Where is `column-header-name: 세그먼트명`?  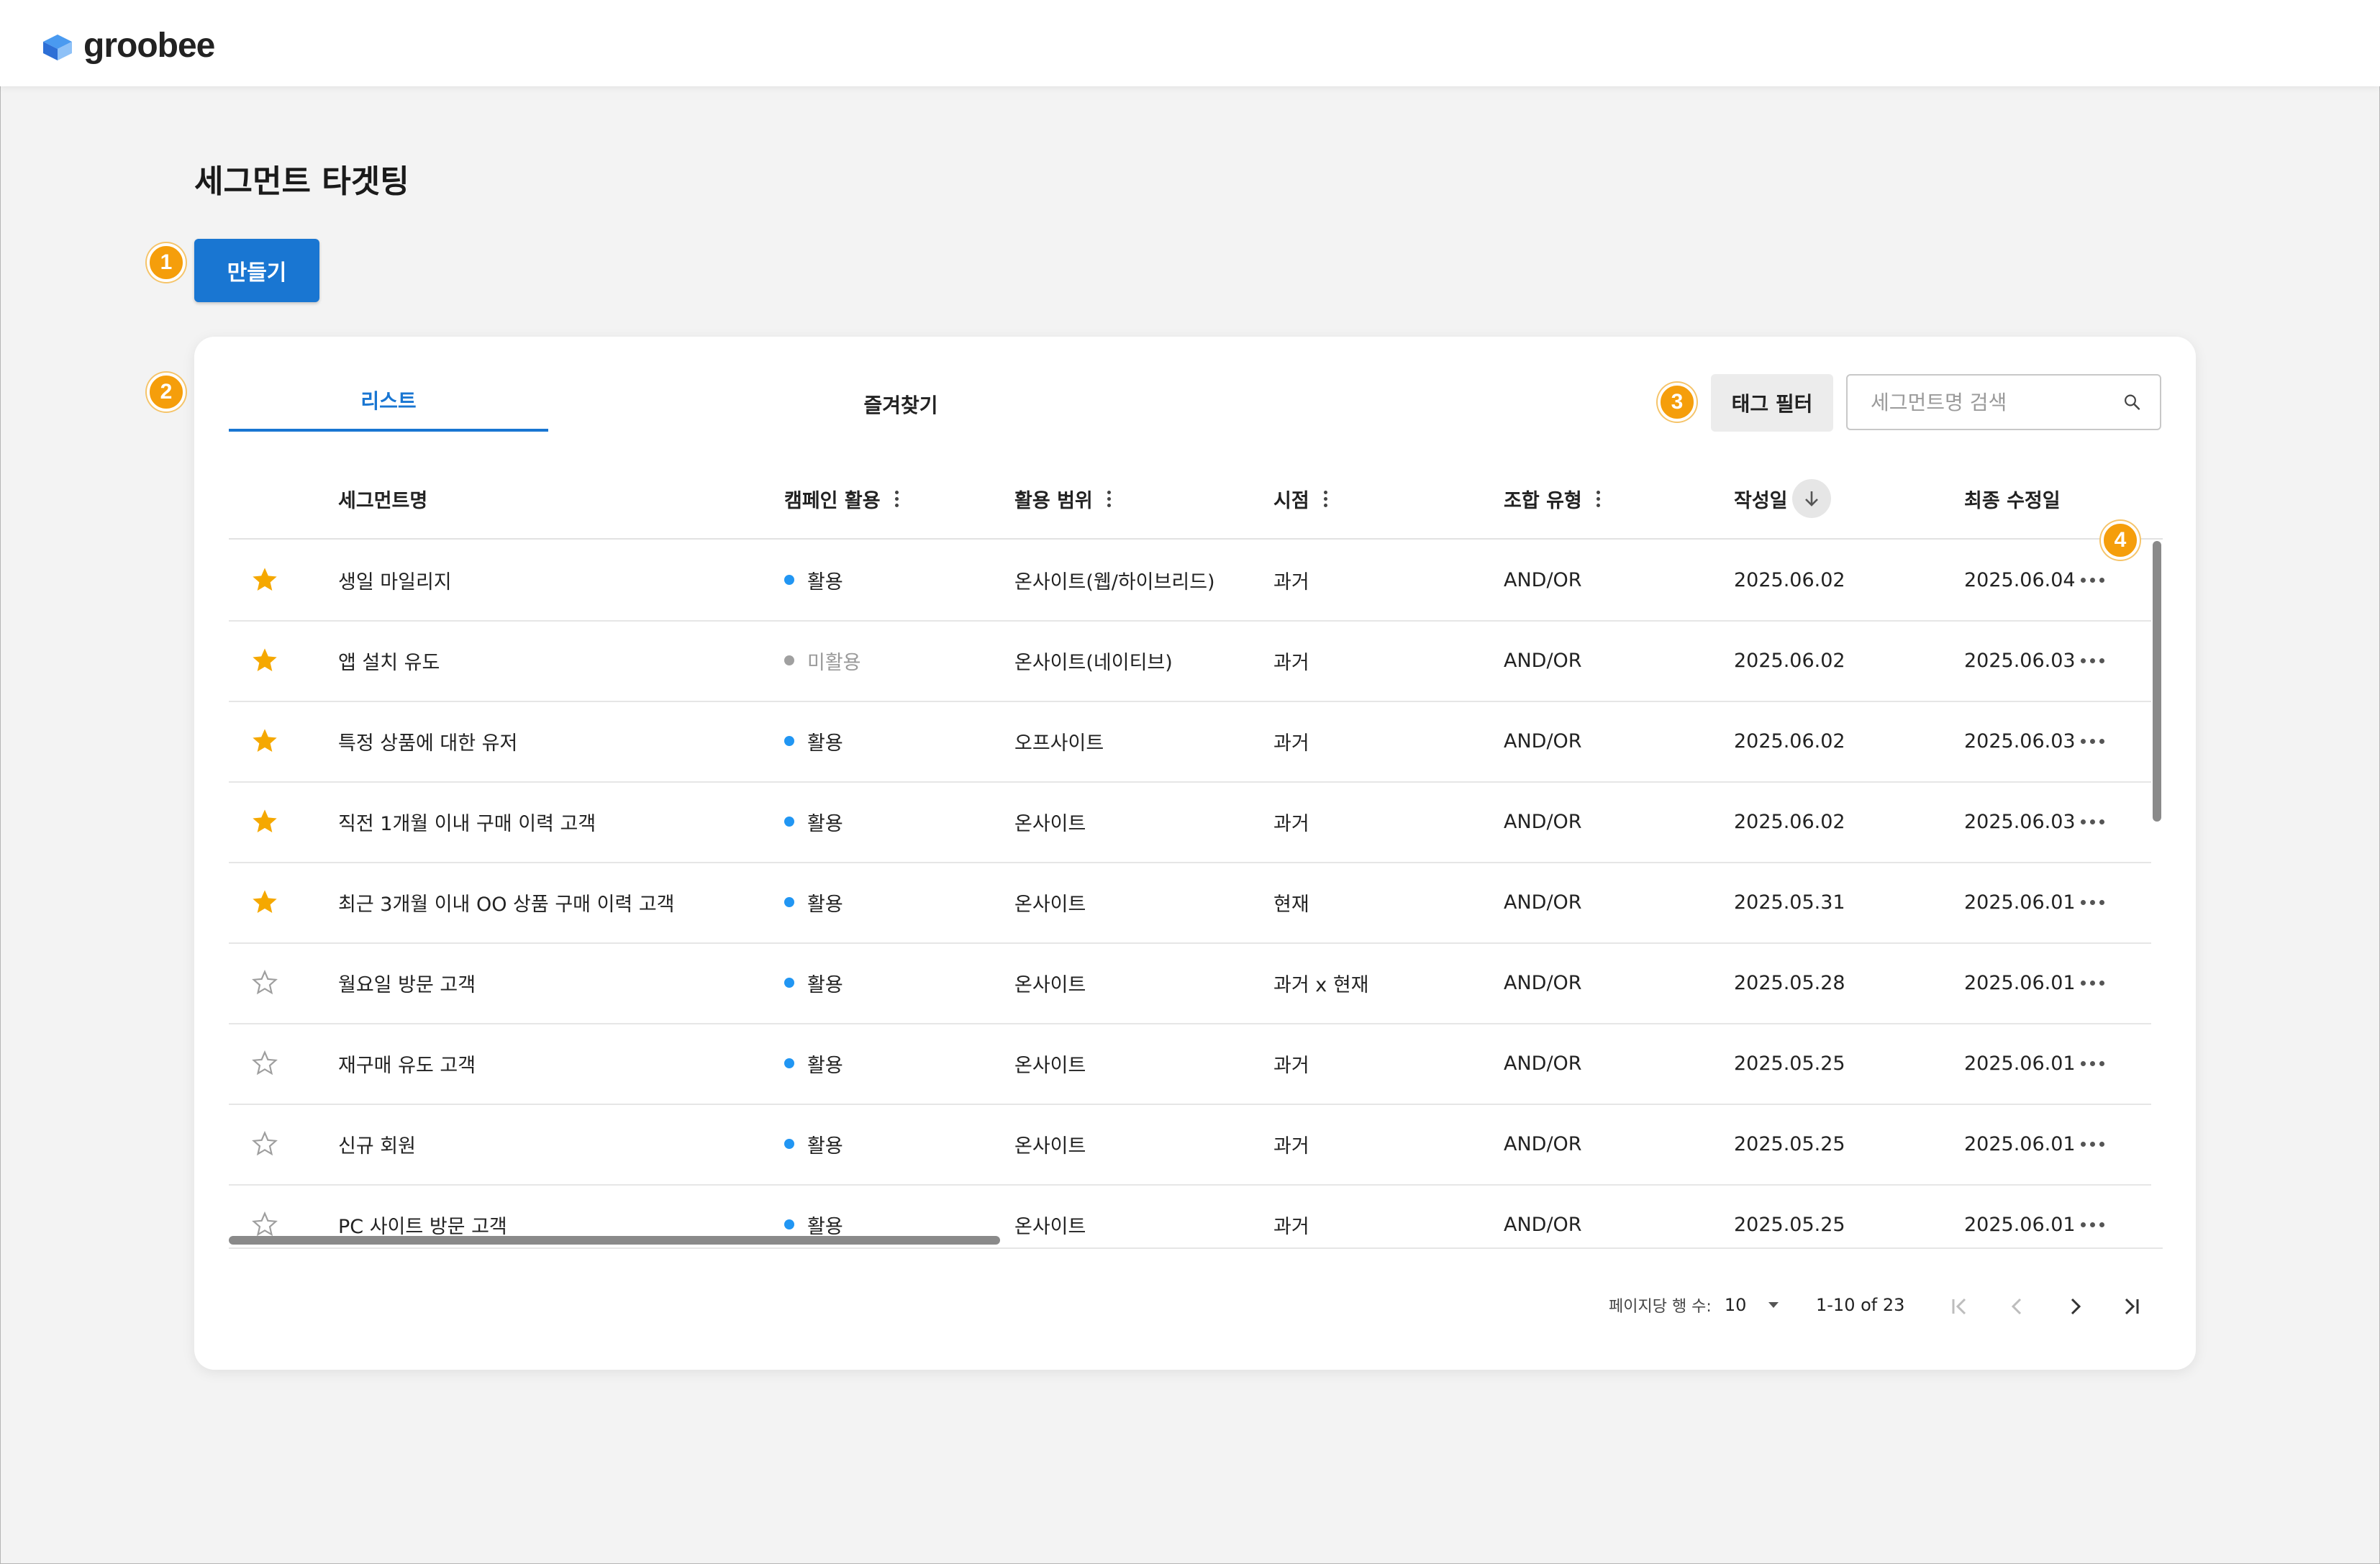
column-header-name: 세그먼트명 is located at coordinates (382, 498).